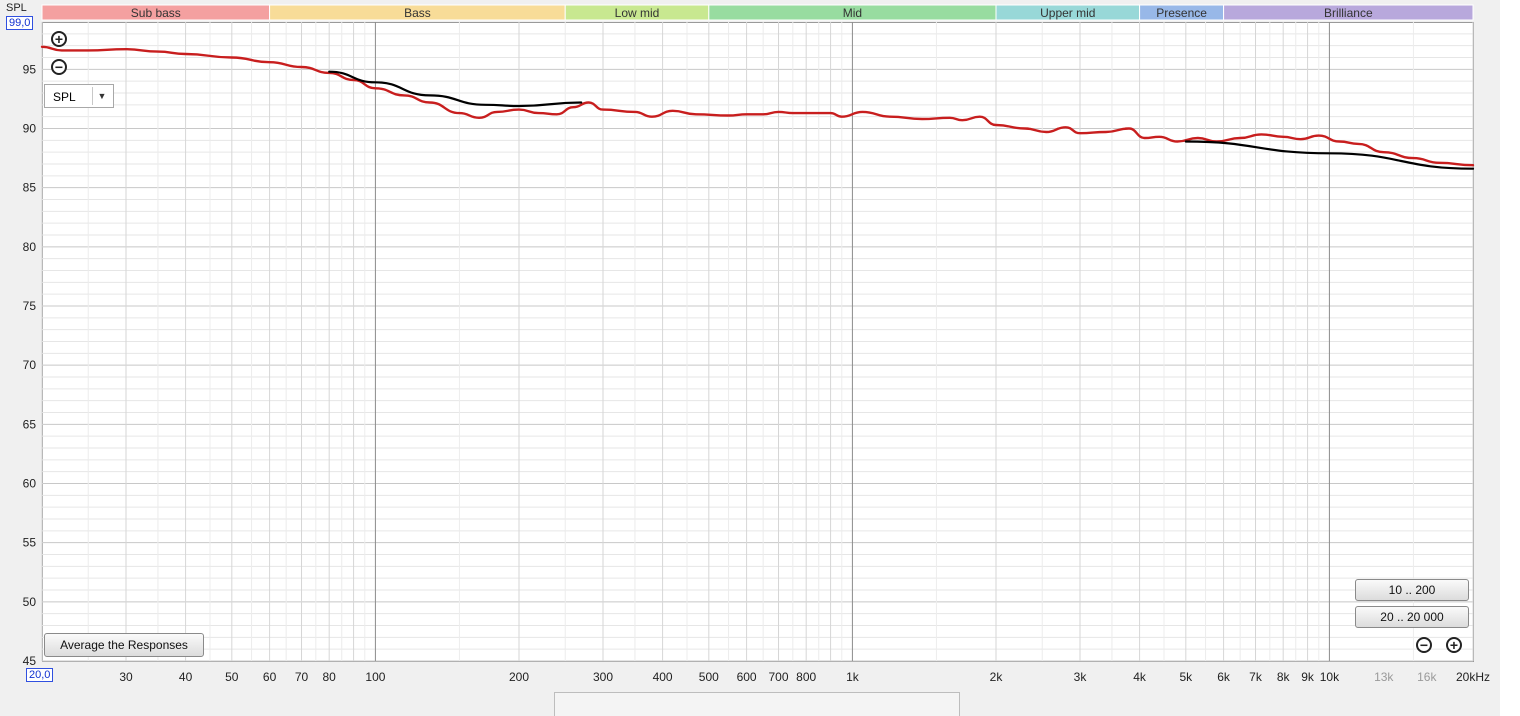 The width and height of the screenshot is (1520, 716). Describe the element at coordinates (757, 704) in the screenshot. I see `bottom-panel-tab` at that location.